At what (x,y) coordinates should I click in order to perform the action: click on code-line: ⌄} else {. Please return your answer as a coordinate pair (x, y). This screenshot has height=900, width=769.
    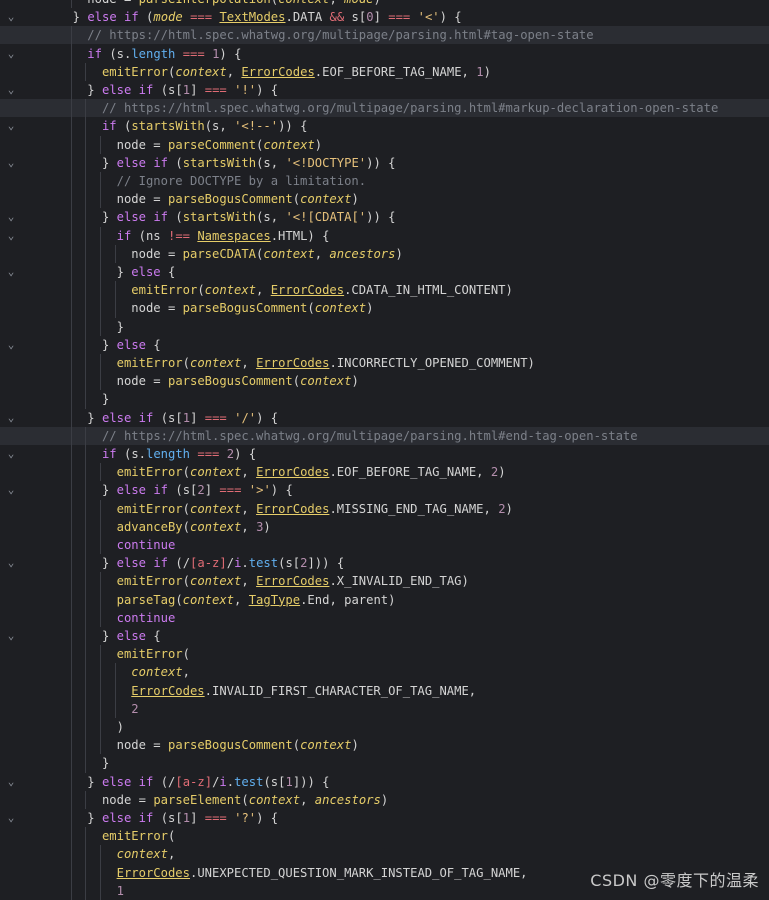
    Looking at the image, I should click on (384, 636).